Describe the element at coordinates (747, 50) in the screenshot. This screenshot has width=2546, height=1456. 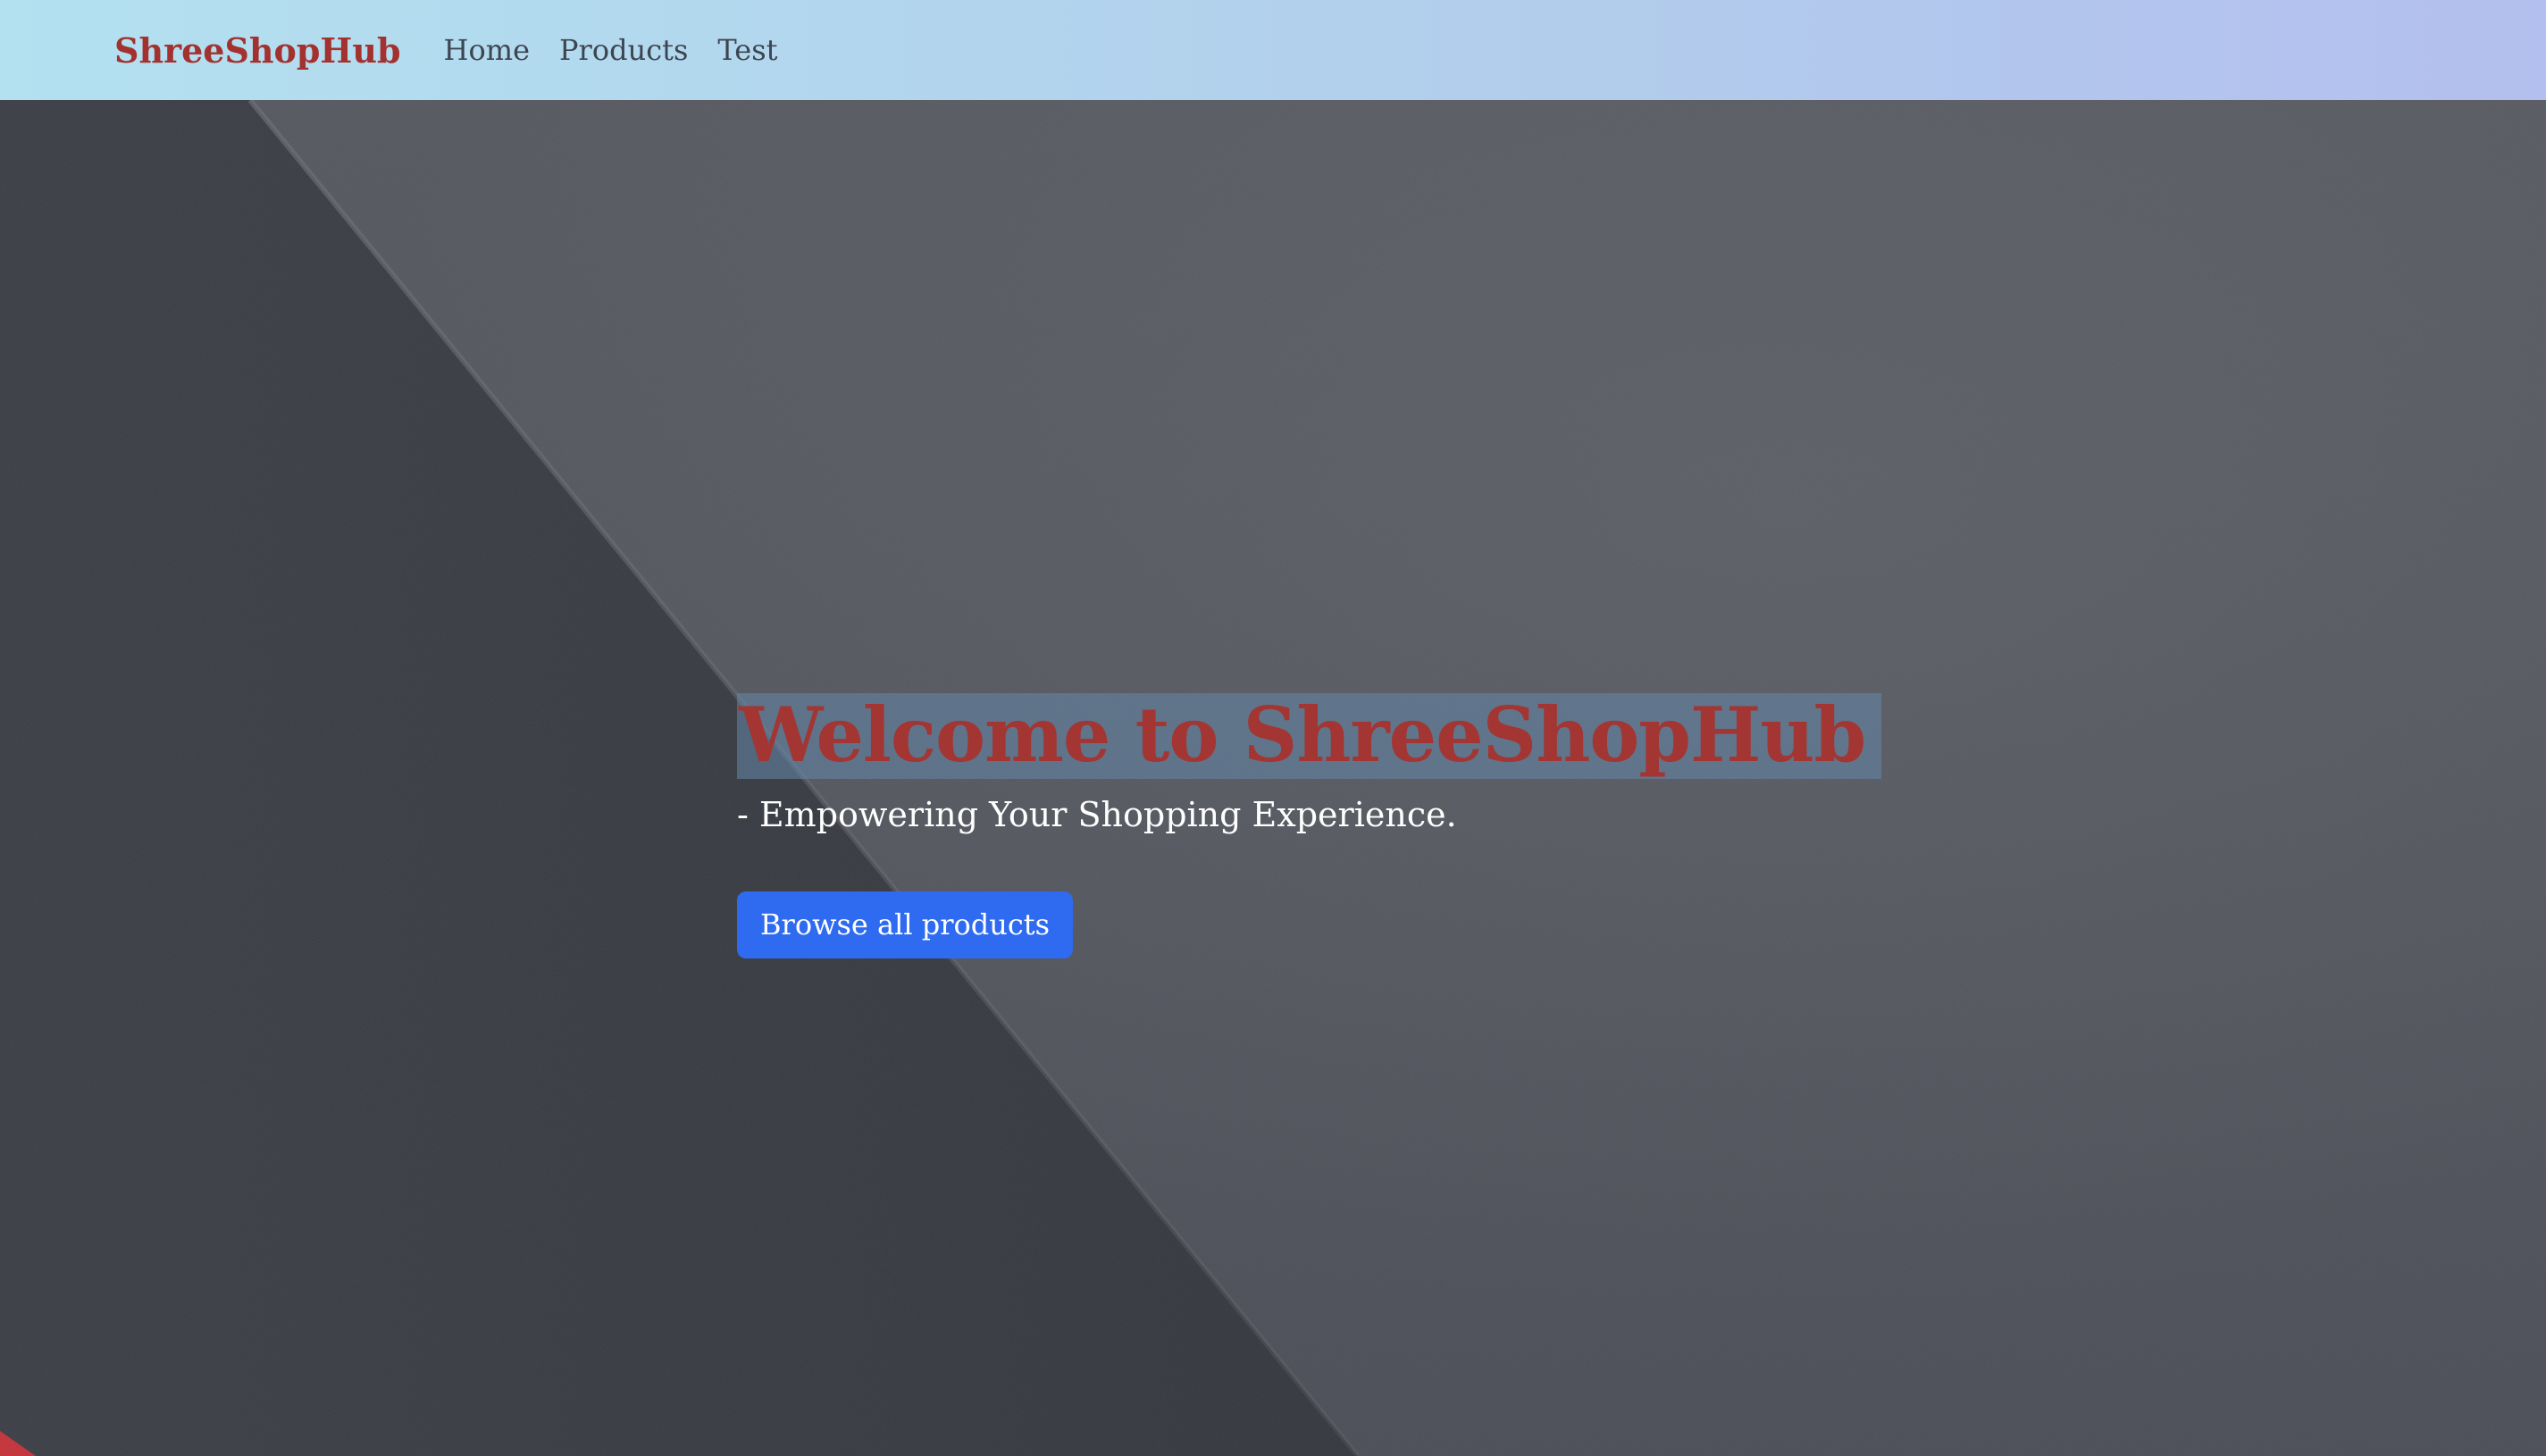
I see `nav-link-test: Test` at that location.